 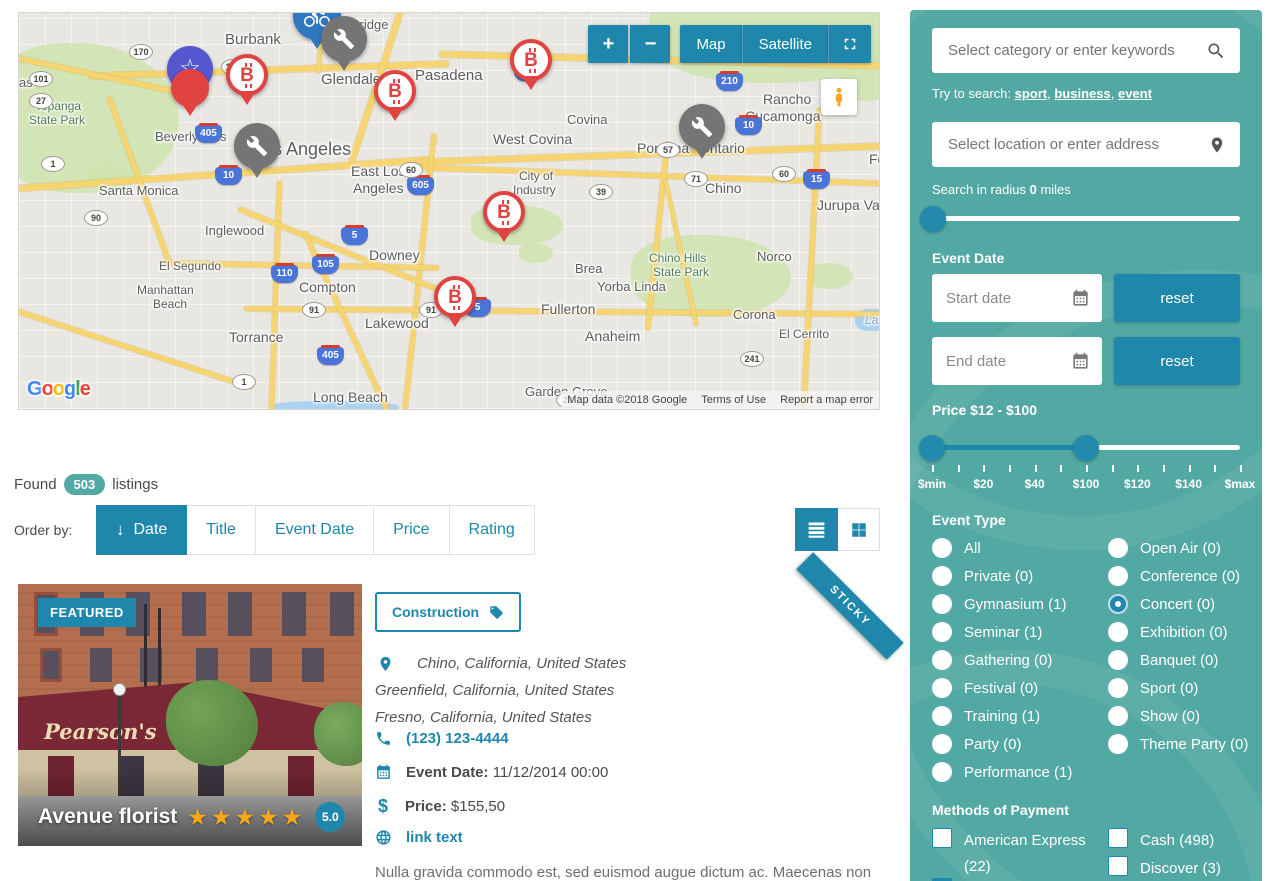 What do you see at coordinates (107, 817) in the screenshot?
I see `listing-title: Avenue florist` at bounding box center [107, 817].